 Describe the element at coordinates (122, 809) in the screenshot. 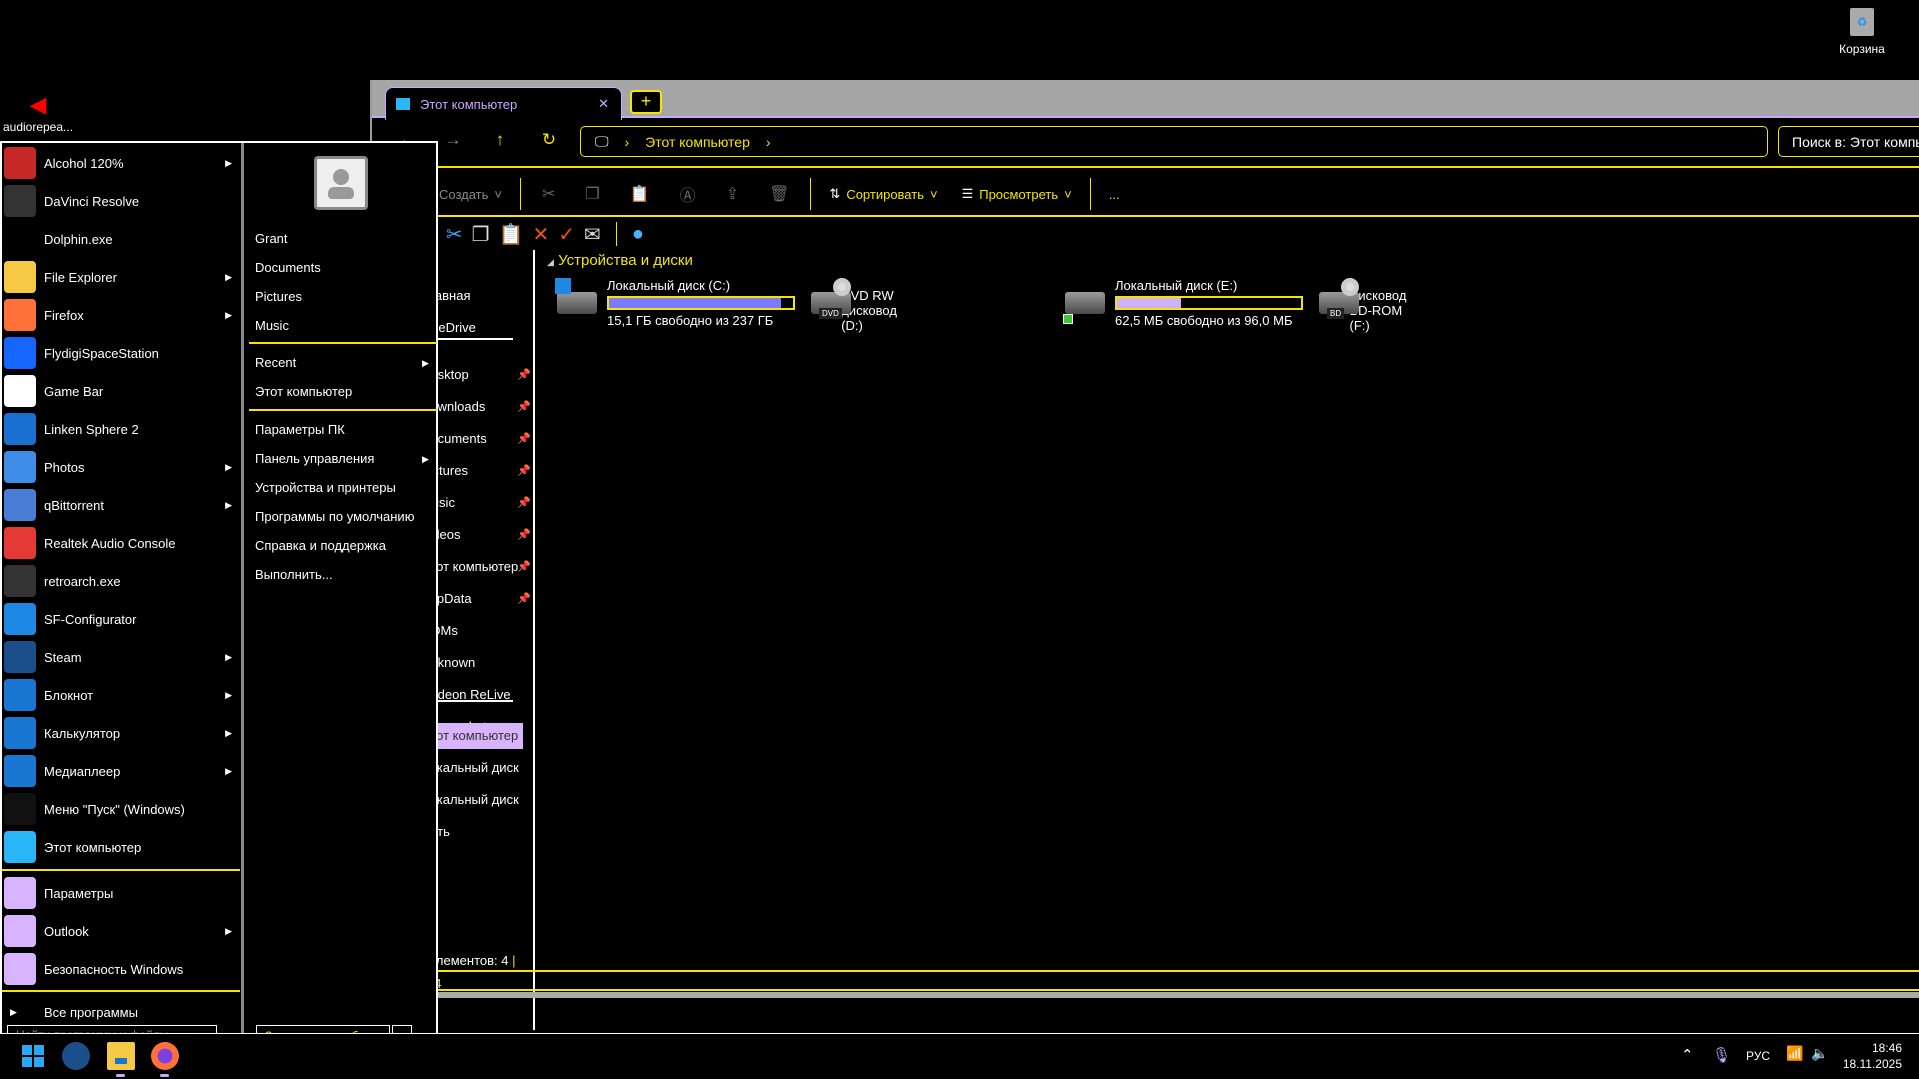

I see `start-app-item: Меню "Пуск" (Windows)` at that location.